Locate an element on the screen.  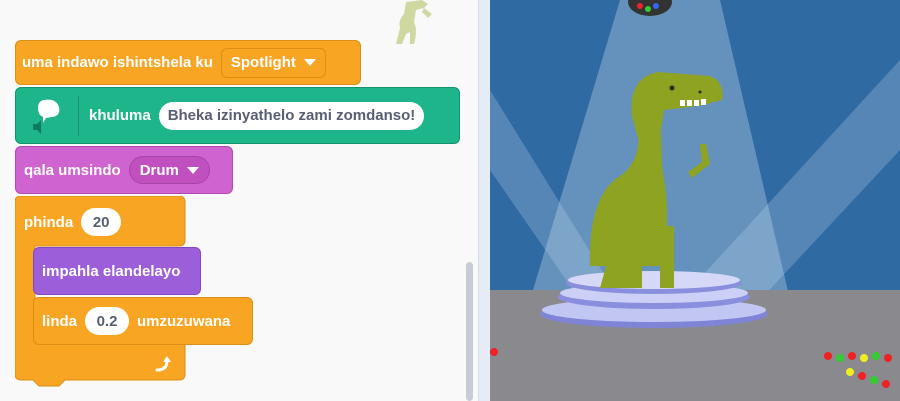
block-separator is located at coordinates (78, 115).